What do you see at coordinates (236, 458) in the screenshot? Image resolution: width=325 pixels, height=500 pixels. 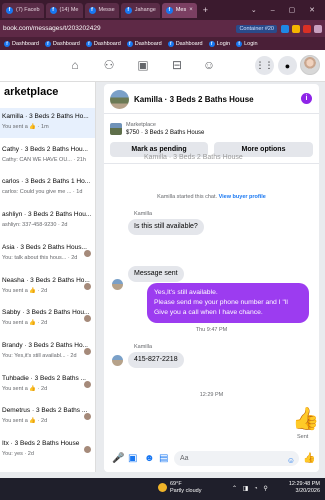 I see `message-input: Aa ☺` at bounding box center [236, 458].